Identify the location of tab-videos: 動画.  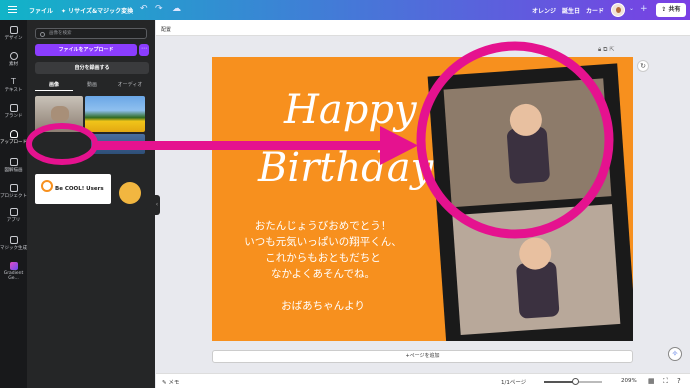
(92, 85).